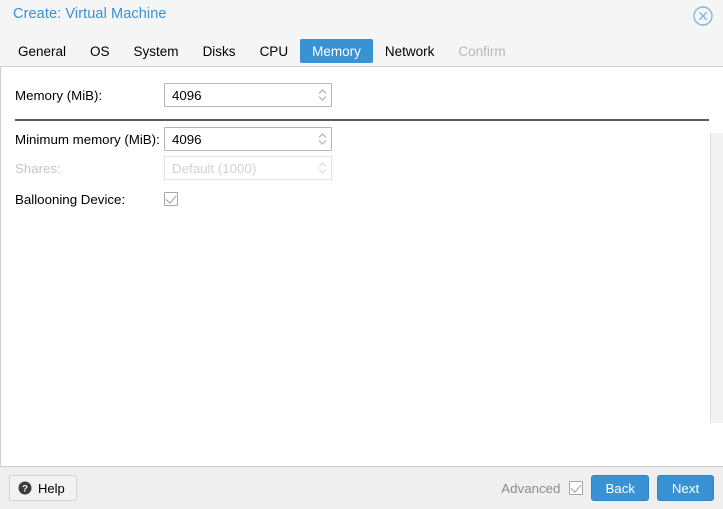 Image resolution: width=723 pixels, height=509 pixels. What do you see at coordinates (361, 487) in the screenshot?
I see `dialog-footer: ? Help Advanced Back Next` at bounding box center [361, 487].